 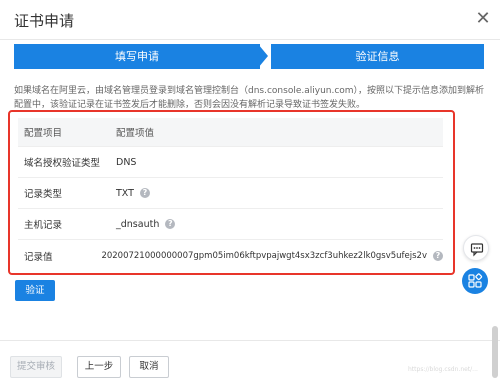 I want to click on row-value: DNS, so click(x=126, y=162).